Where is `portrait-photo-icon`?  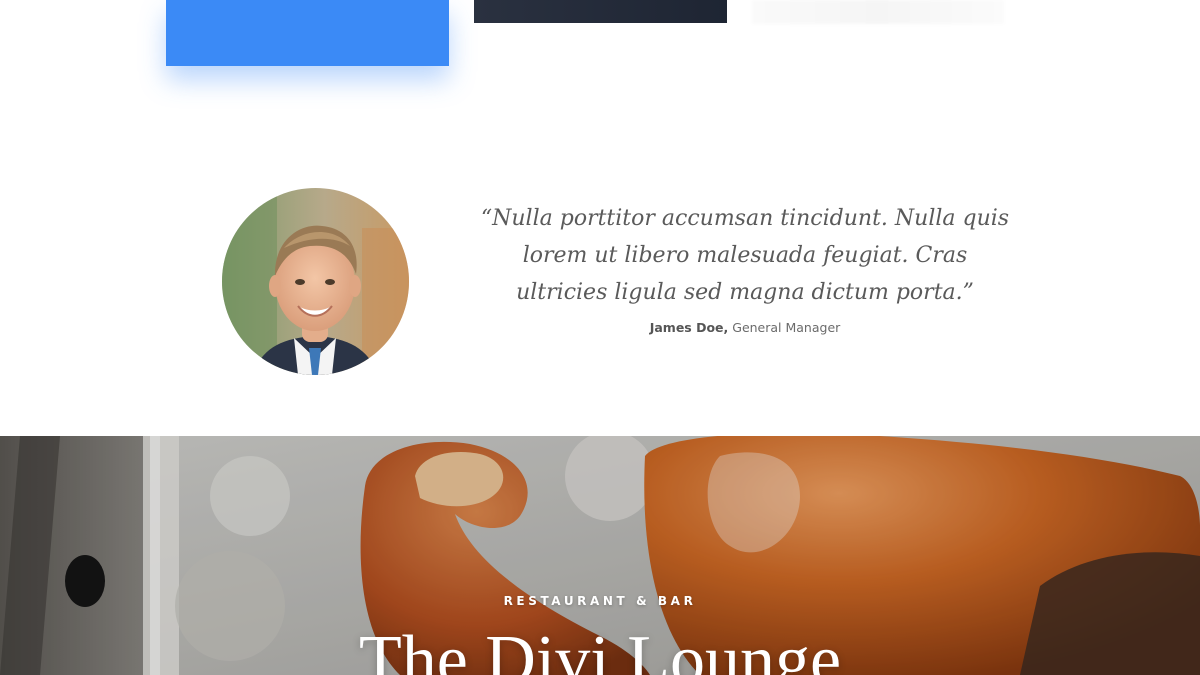
portrait-photo-icon is located at coordinates (315, 281).